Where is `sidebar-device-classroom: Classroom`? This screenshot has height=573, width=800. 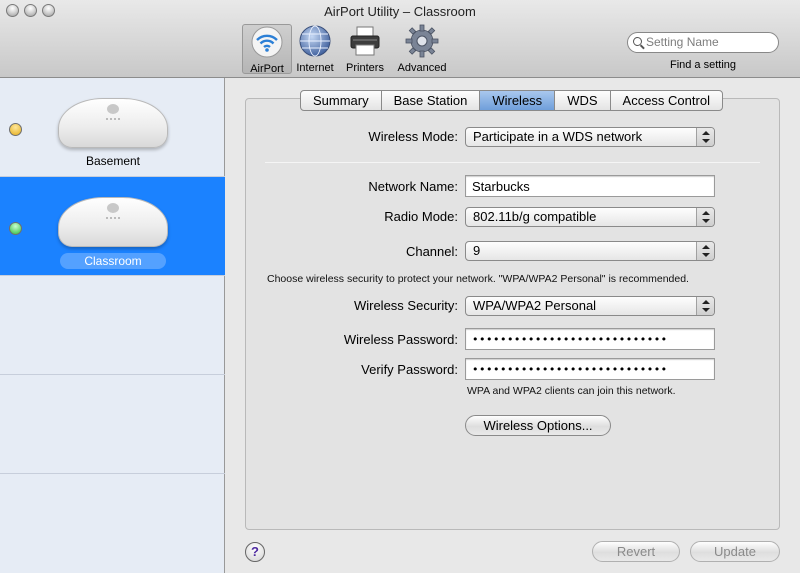
sidebar-device-classroom: Classroom is located at coordinates (112, 226).